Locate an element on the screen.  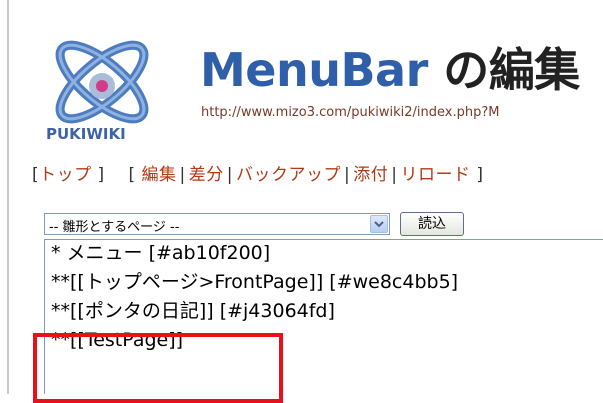
page-title: MenuBar の編集 is located at coordinates (390, 70).